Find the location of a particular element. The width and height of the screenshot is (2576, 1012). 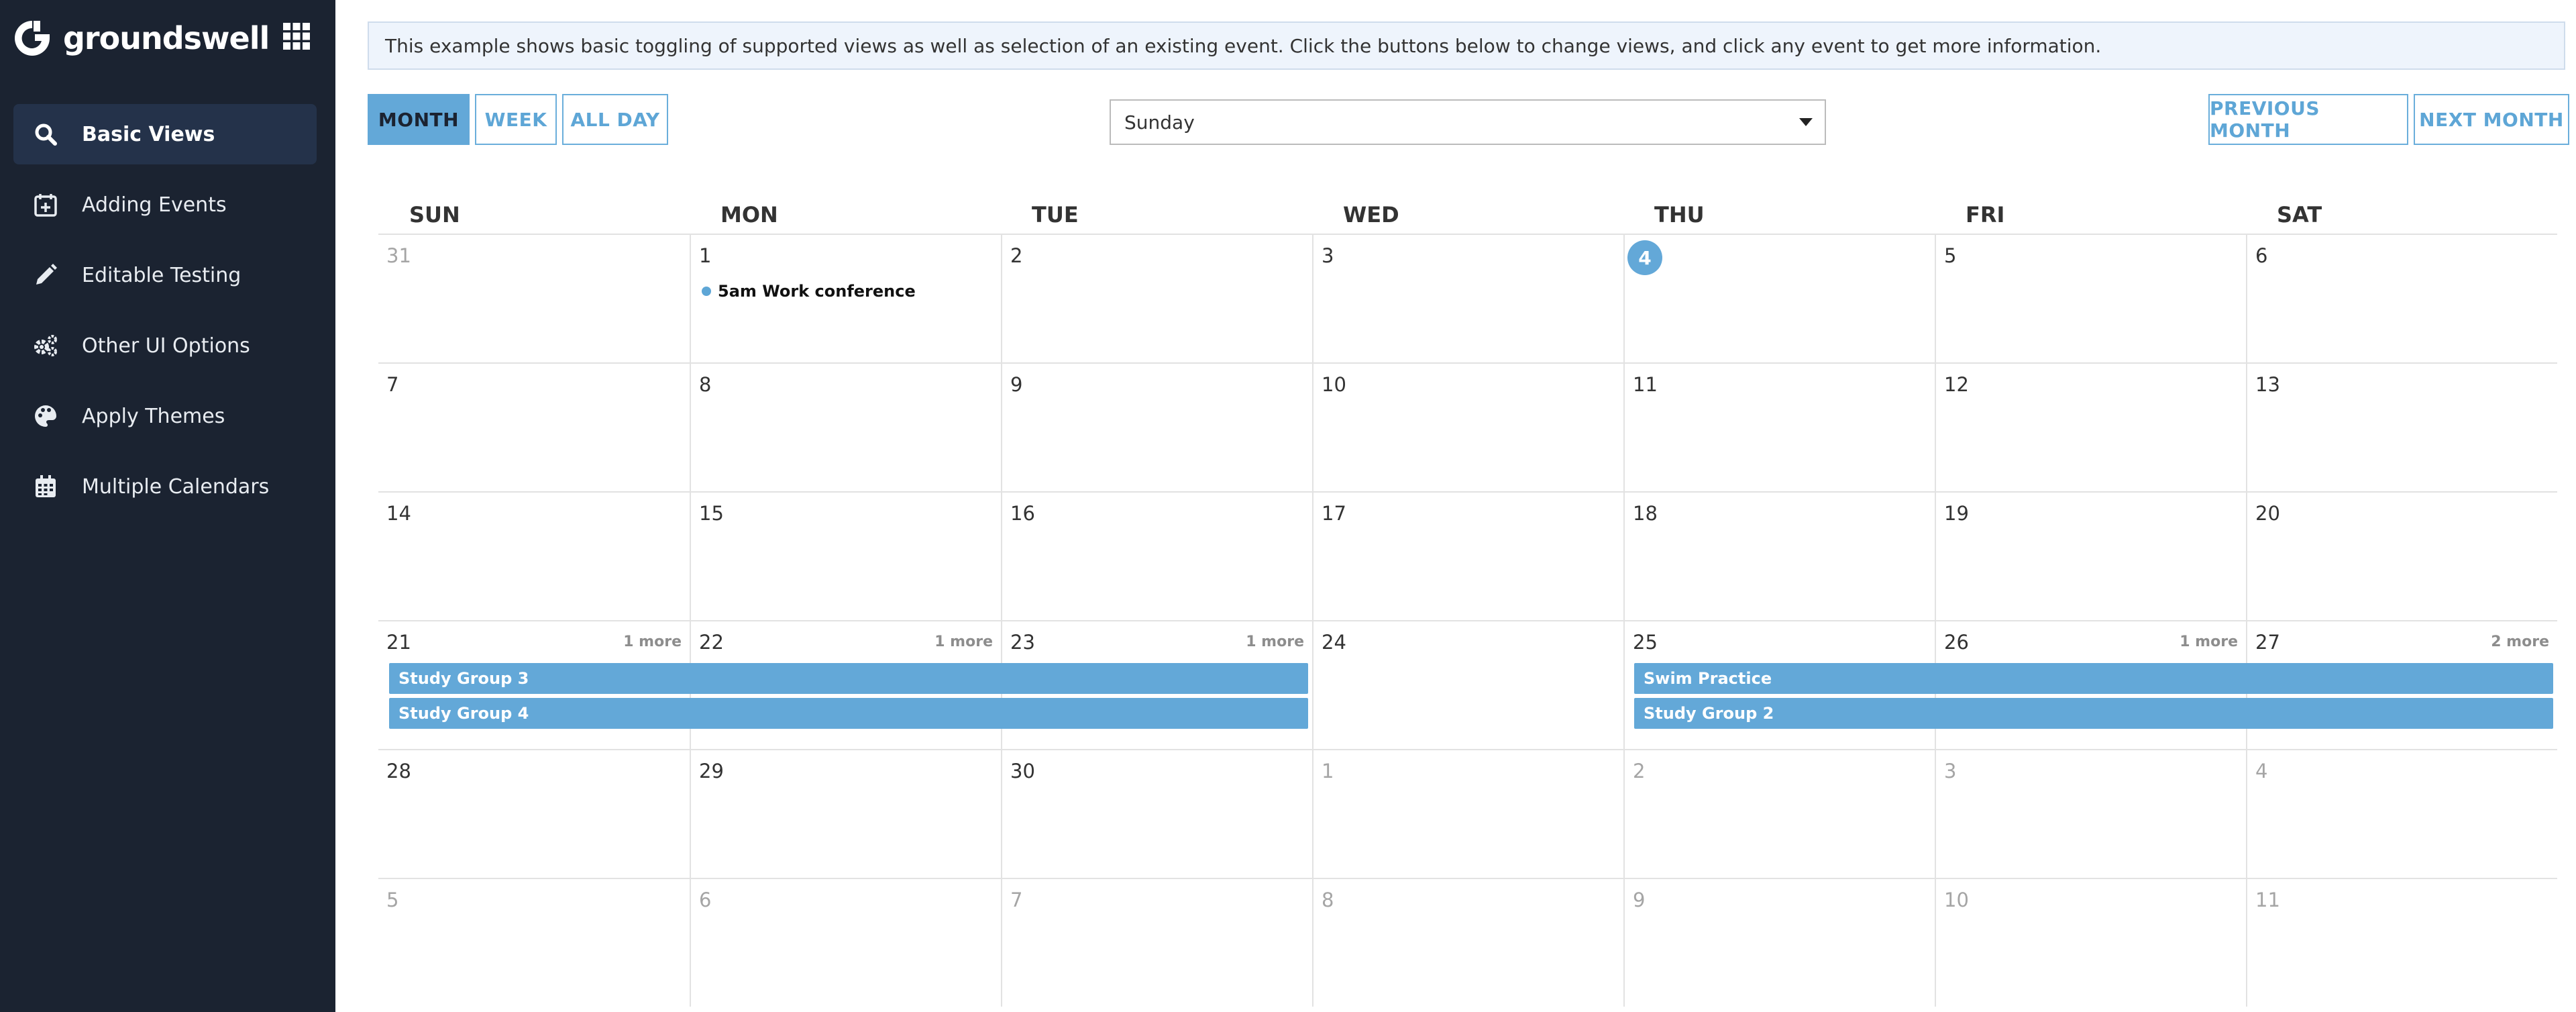

calendar-day-cell: 12 is located at coordinates (2090, 426).